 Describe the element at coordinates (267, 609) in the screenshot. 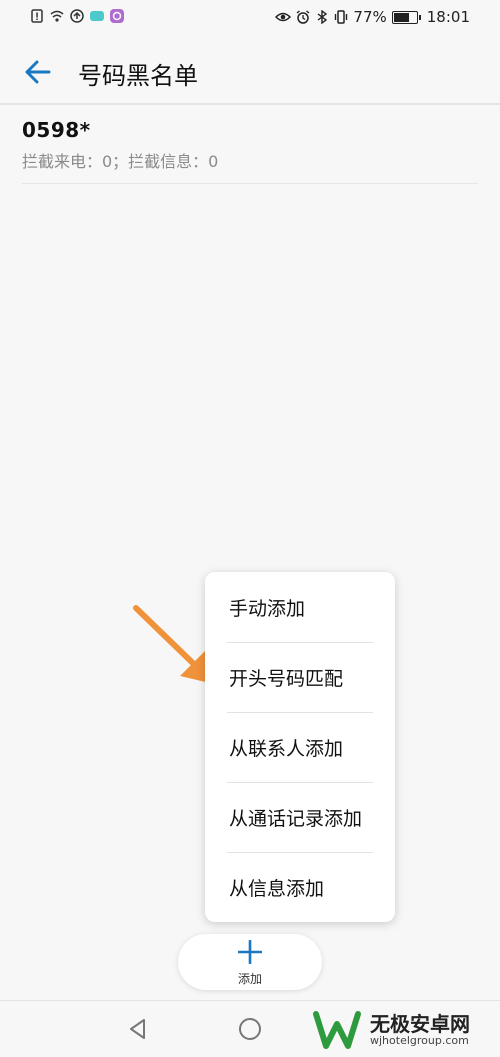

I see `menu-item-label: 手动添加` at that location.